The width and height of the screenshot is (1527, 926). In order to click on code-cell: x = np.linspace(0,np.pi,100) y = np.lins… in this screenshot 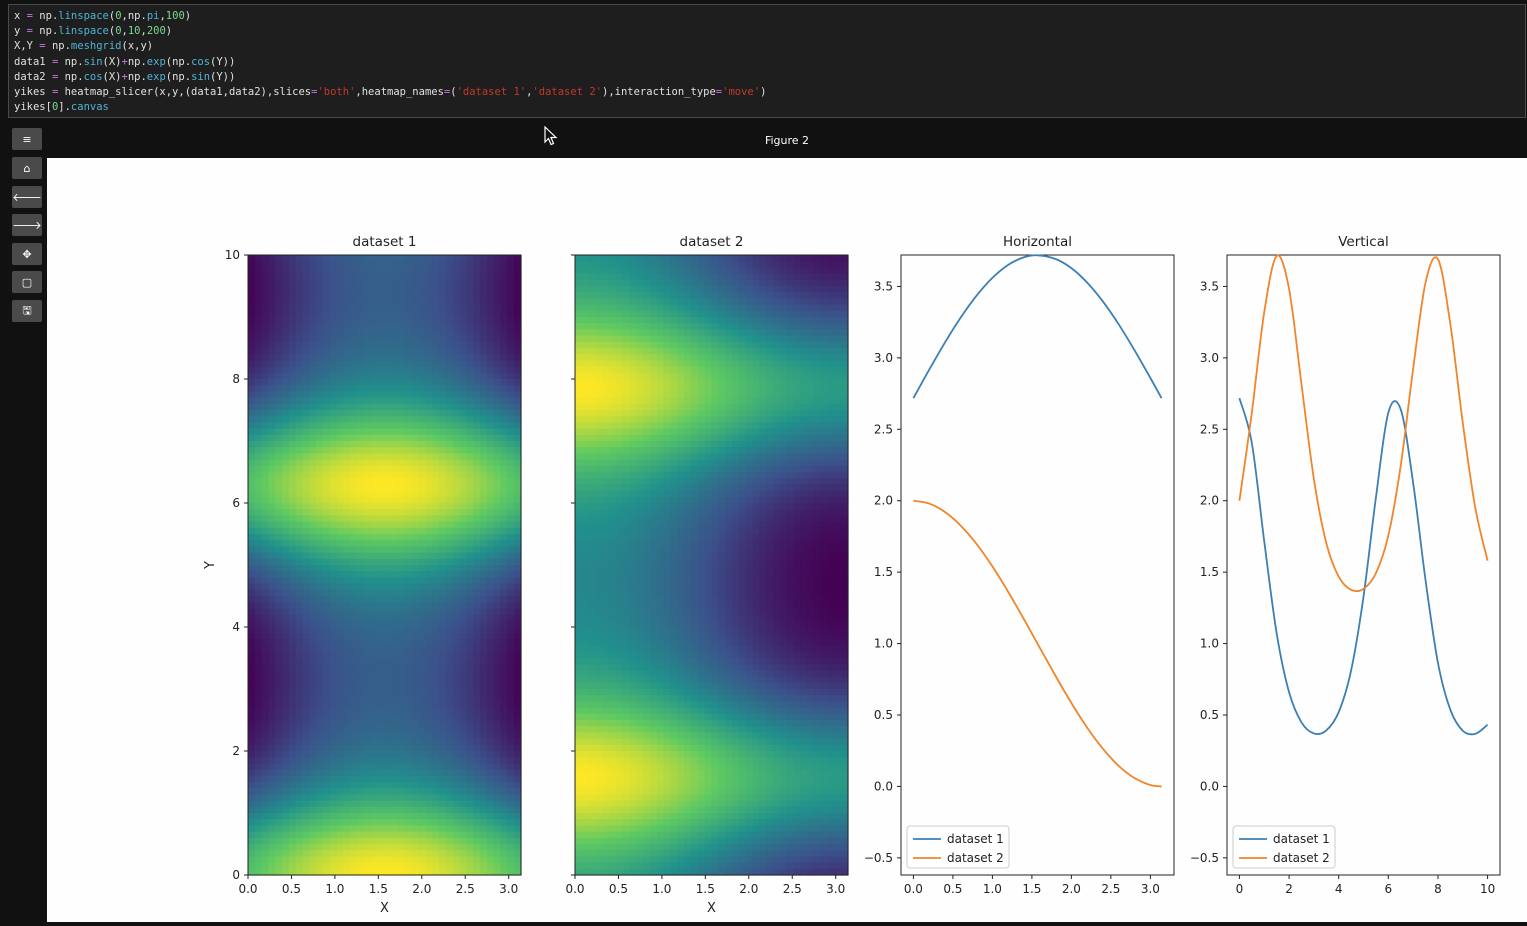, I will do `click(767, 61)`.